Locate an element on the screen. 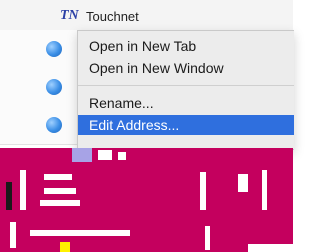  menu-item-open-new-tab: Open in New Tab is located at coordinates (186, 46).